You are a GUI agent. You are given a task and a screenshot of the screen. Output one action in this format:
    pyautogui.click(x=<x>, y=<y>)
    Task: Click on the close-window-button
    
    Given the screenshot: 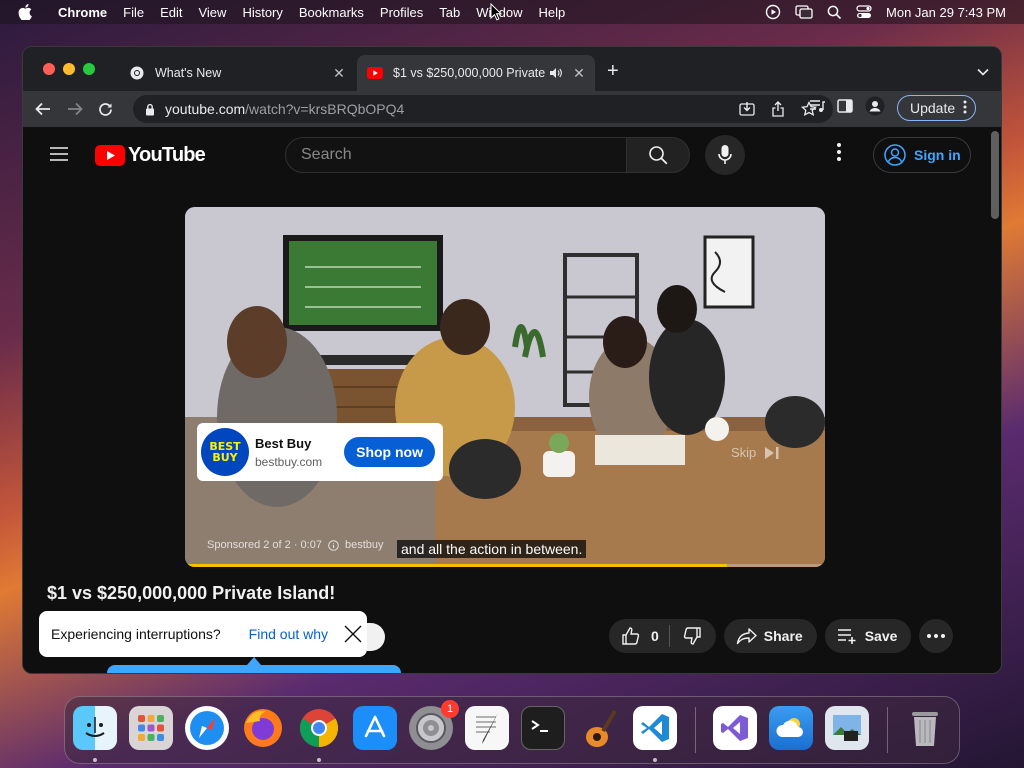 What is the action you would take?
    pyautogui.click(x=49, y=69)
    